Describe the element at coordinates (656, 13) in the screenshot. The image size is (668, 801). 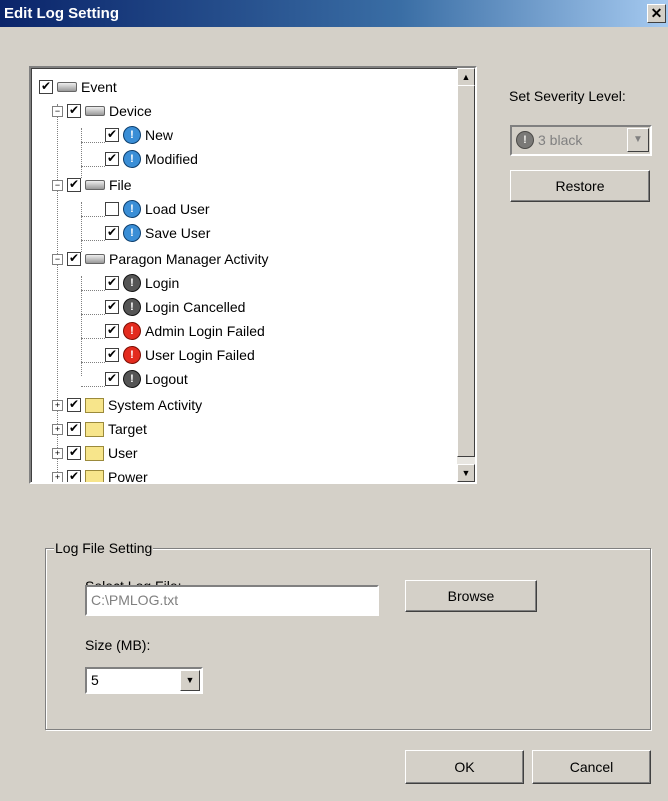
I see `close-button: ✕` at that location.